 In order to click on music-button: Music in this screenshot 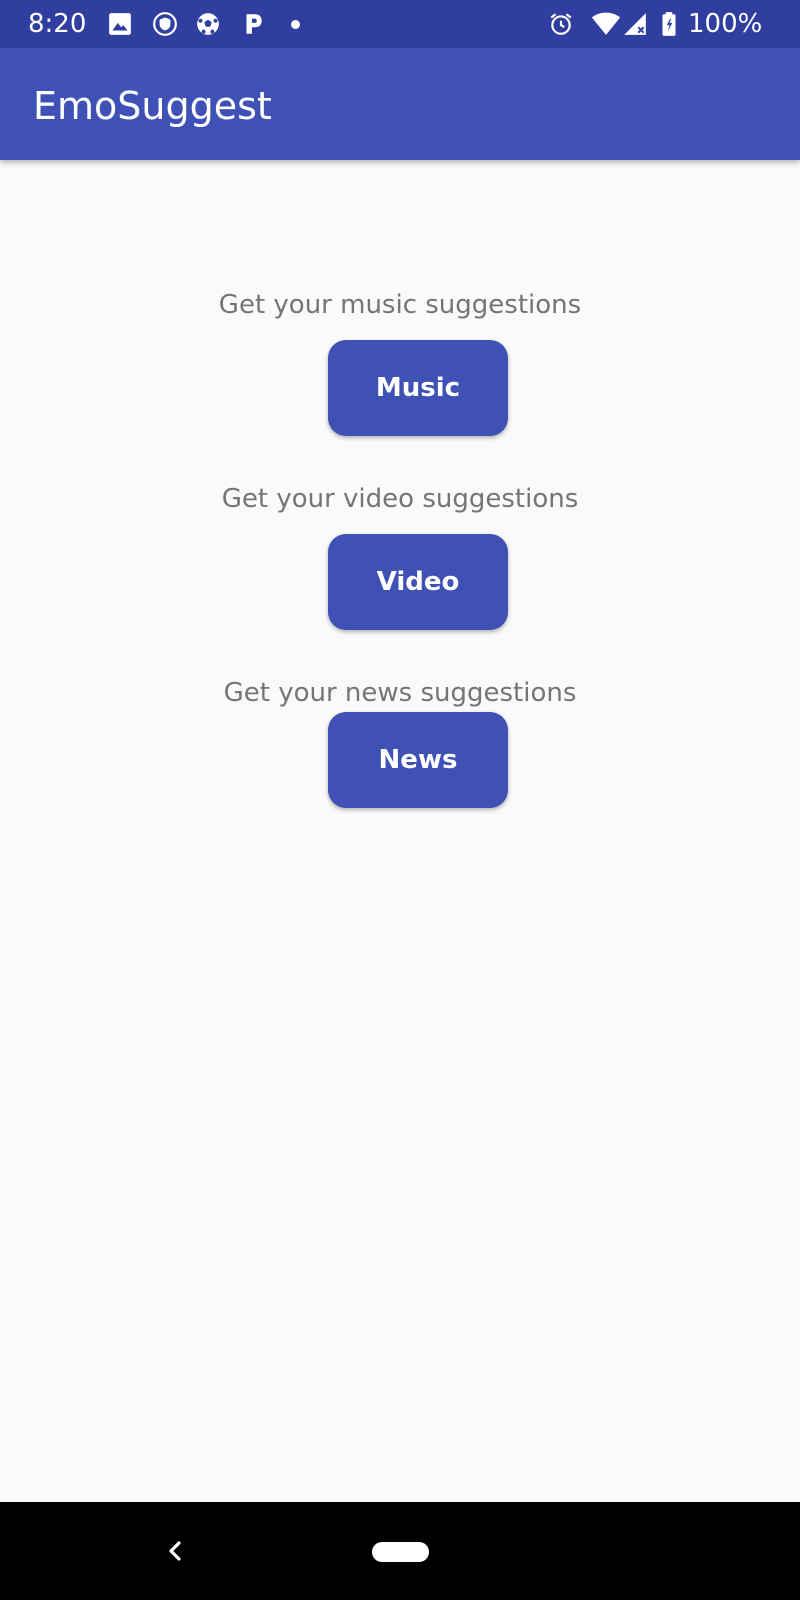, I will do `click(418, 388)`.